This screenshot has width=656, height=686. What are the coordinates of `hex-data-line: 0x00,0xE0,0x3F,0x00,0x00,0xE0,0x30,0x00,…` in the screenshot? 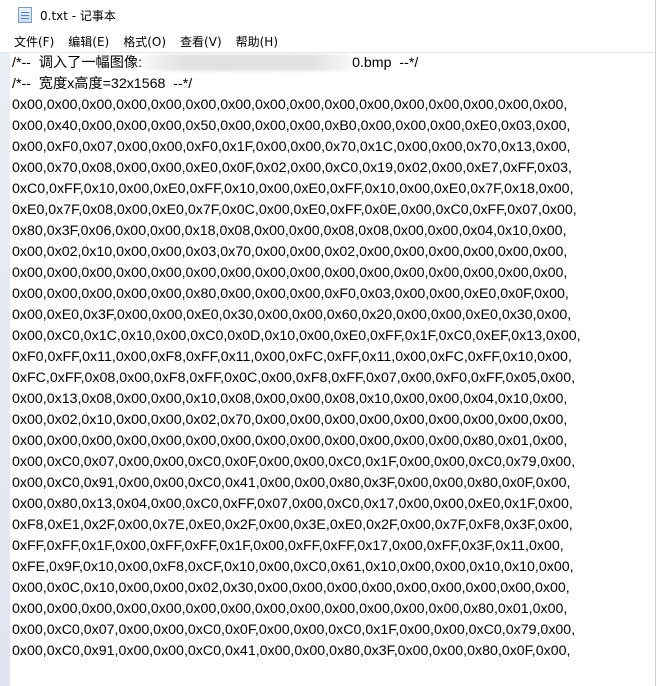 It's located at (292, 315).